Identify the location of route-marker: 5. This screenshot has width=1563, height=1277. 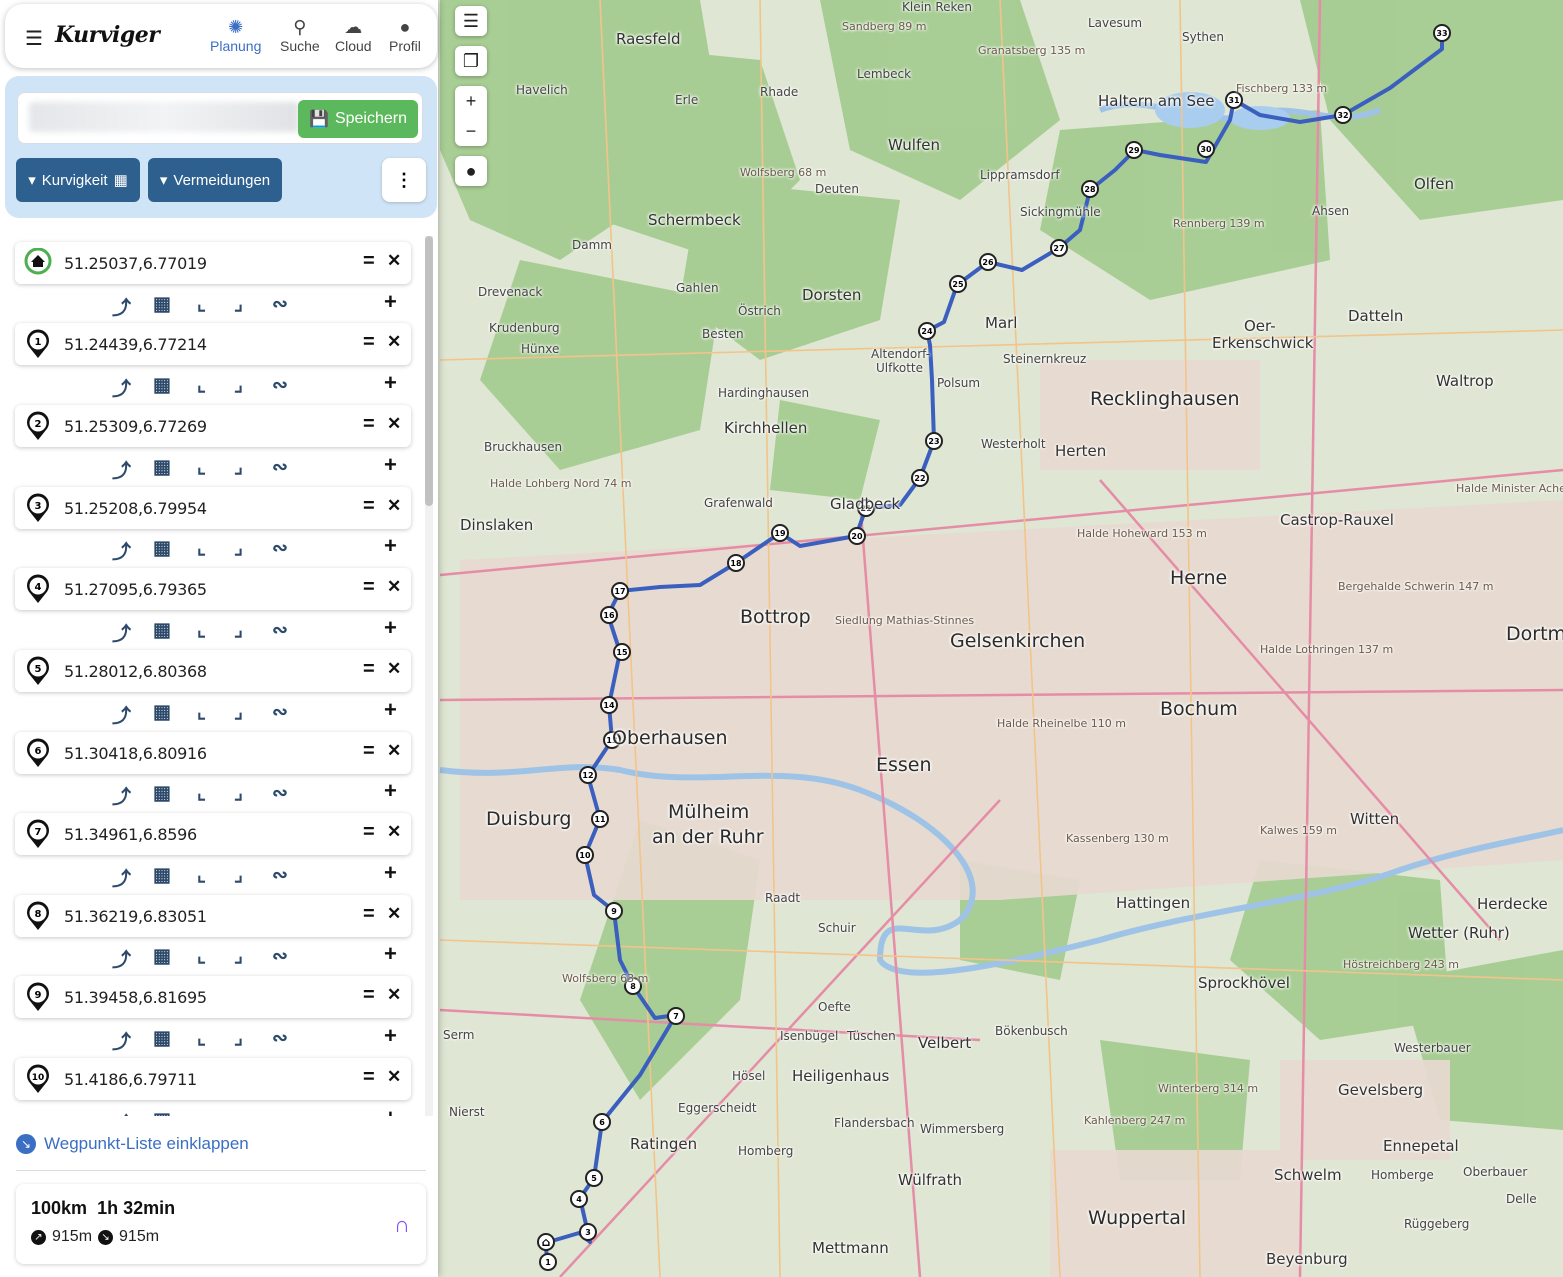
(594, 1178).